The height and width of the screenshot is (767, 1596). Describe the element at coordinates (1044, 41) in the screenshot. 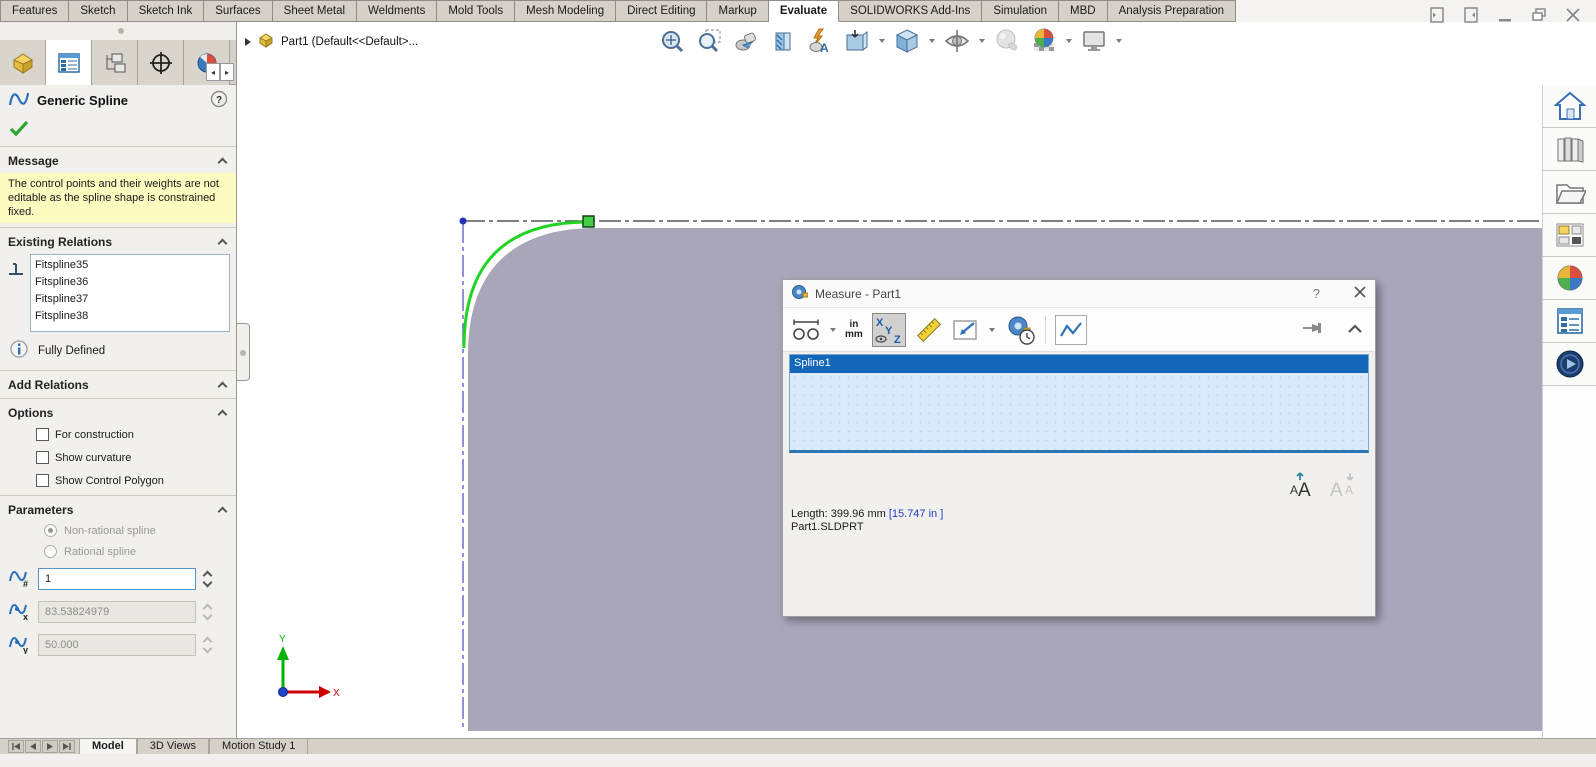

I see `apply-scene-icon` at that location.